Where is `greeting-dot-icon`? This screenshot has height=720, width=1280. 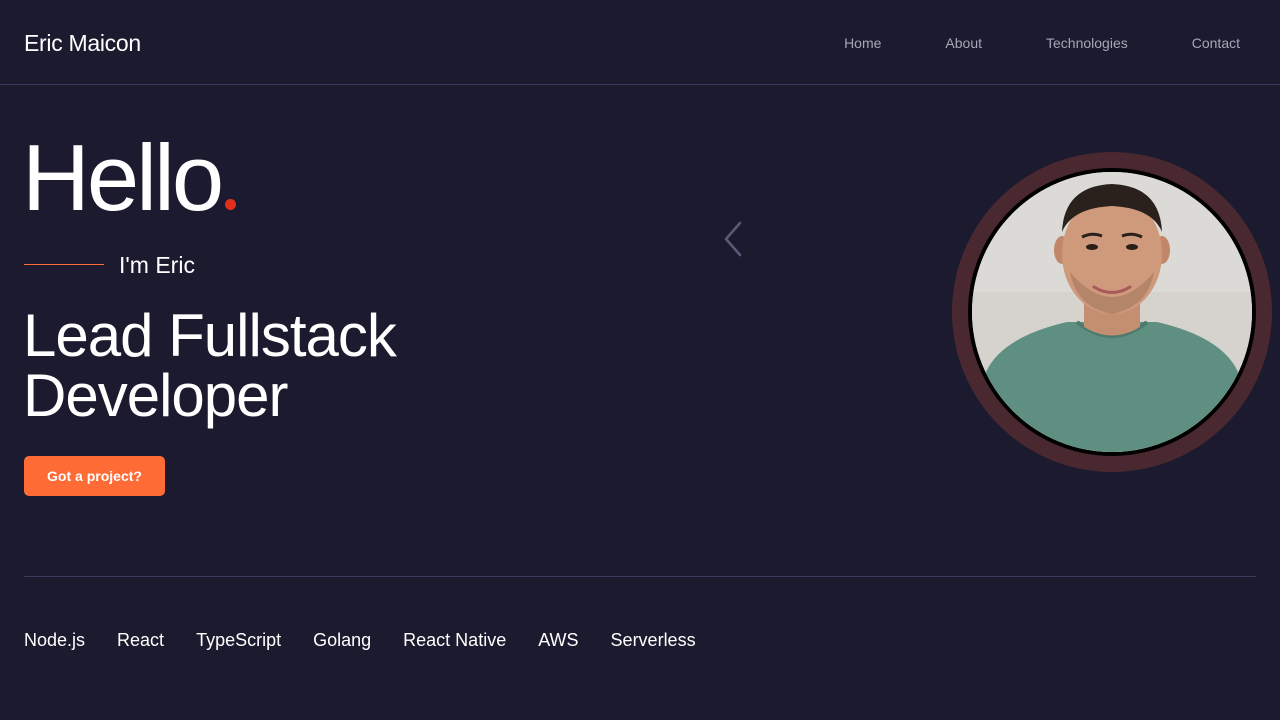
greeting-dot-icon is located at coordinates (231, 204).